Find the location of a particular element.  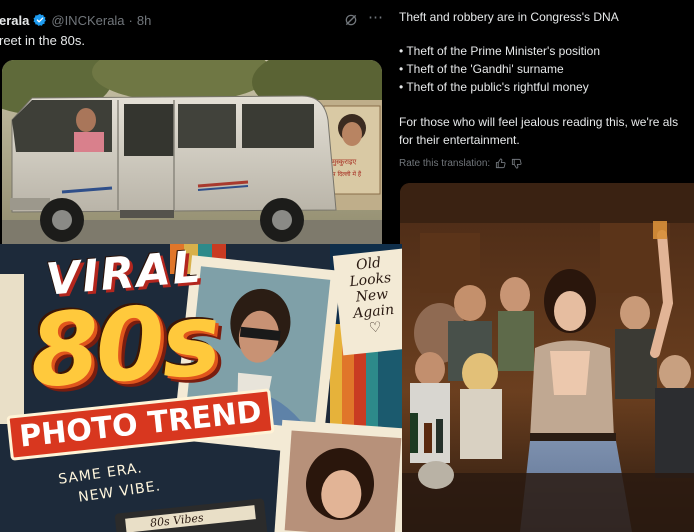

rate-translation-label: Rate this translation: is located at coordinates (445, 163).